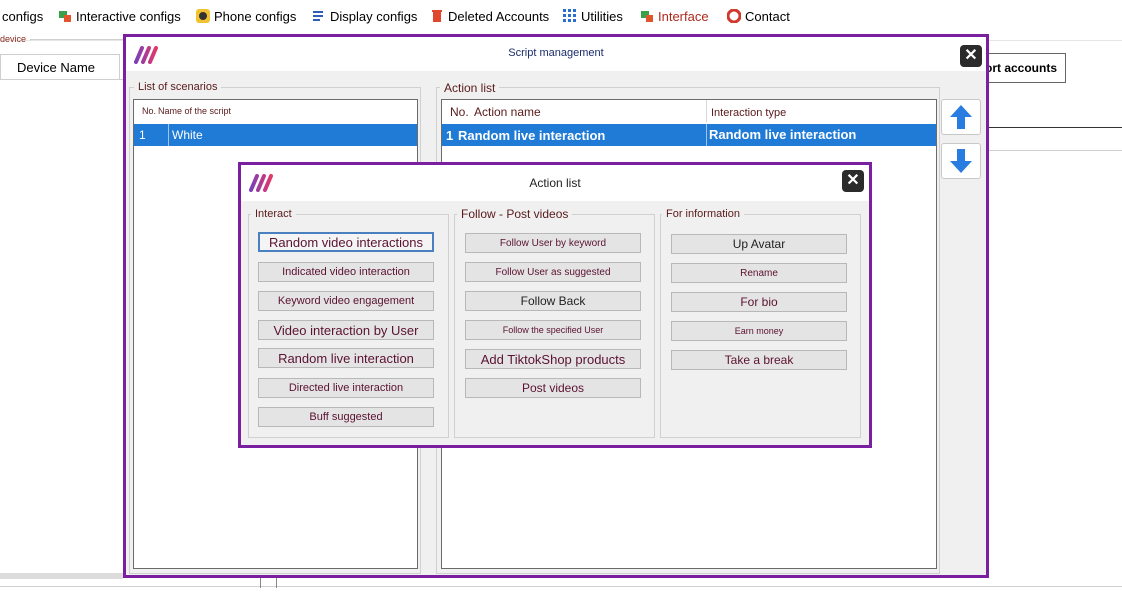 Image resolution: width=1122 pixels, height=598 pixels. What do you see at coordinates (783, 134) in the screenshot?
I see `action-type: Random live interaction` at bounding box center [783, 134].